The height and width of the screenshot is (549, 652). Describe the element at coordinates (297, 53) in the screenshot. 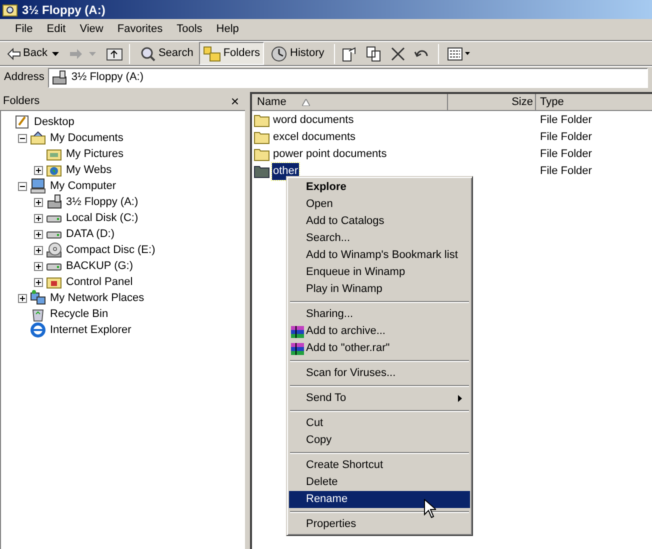

I see `toolbar-button: History` at that location.